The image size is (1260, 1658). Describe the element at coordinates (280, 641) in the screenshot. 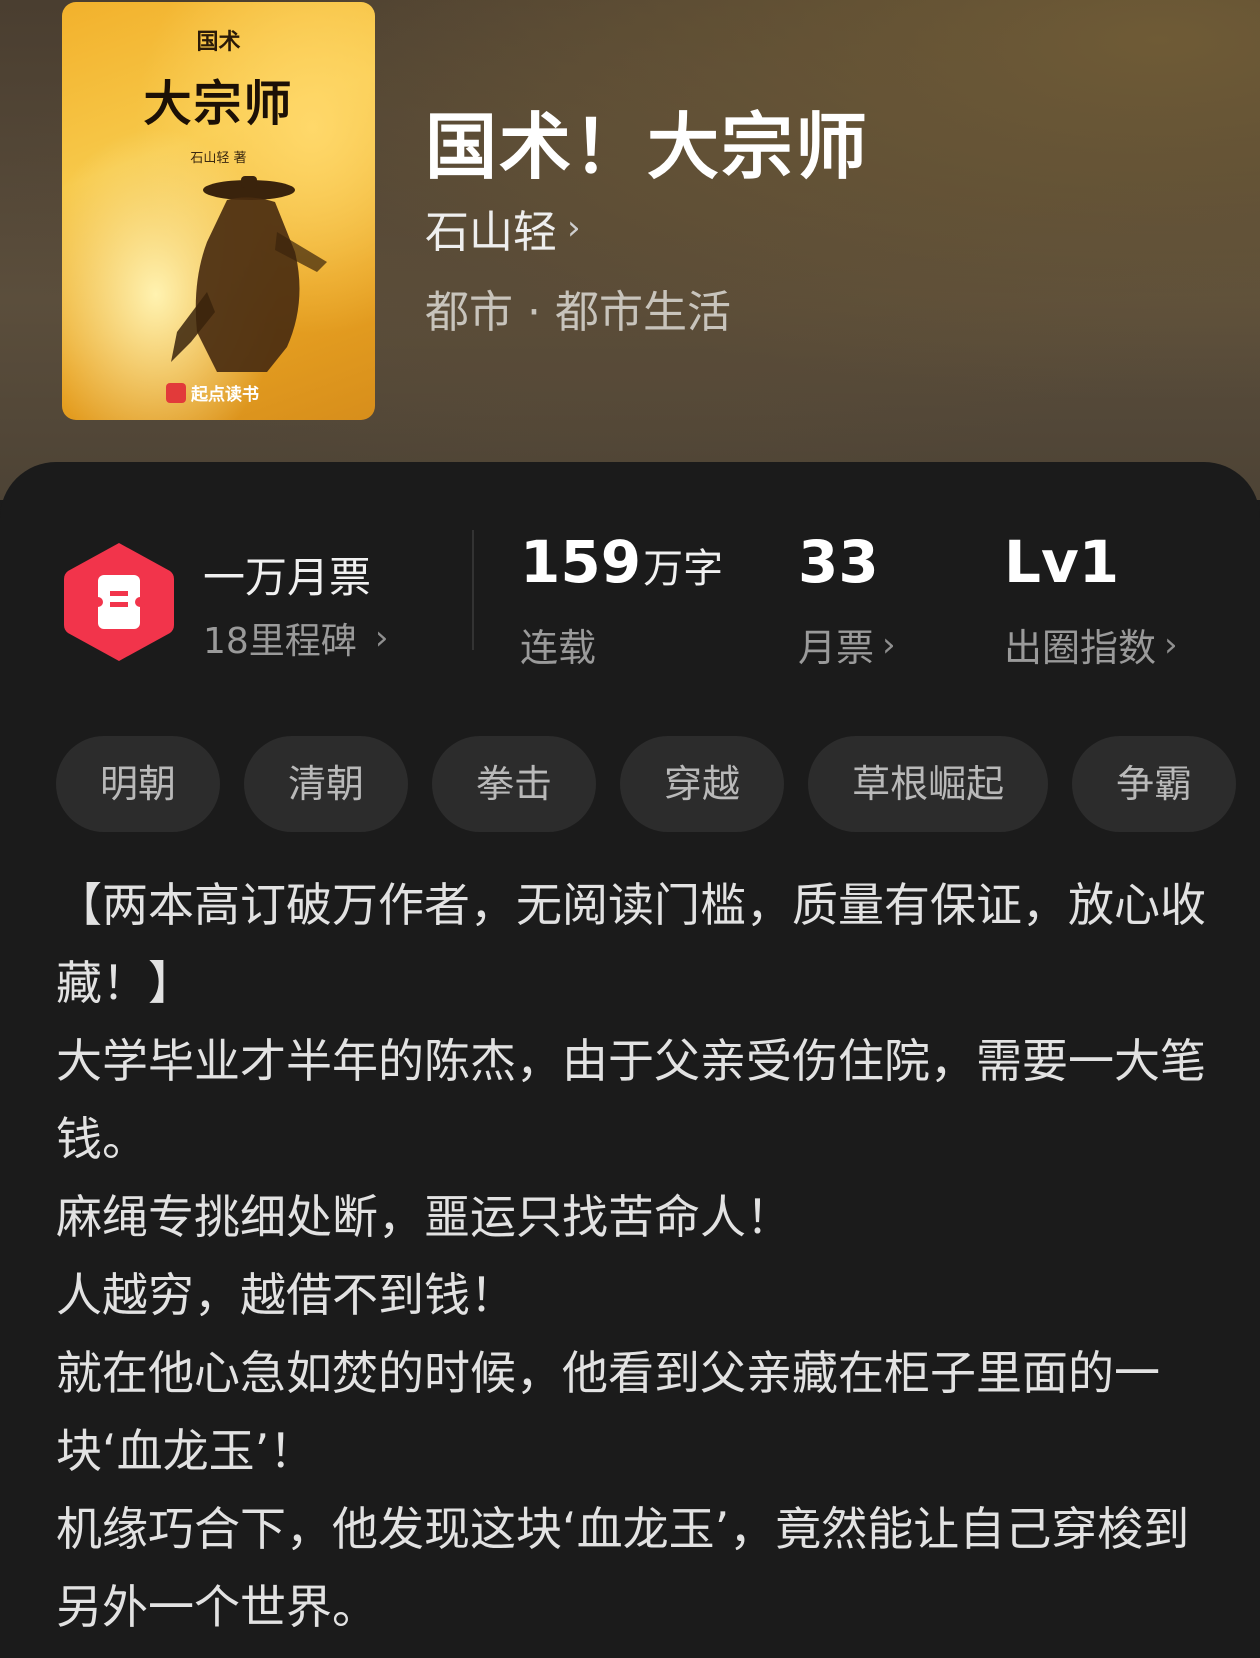

I see `milestone-subtitle: 18里程碑` at that location.